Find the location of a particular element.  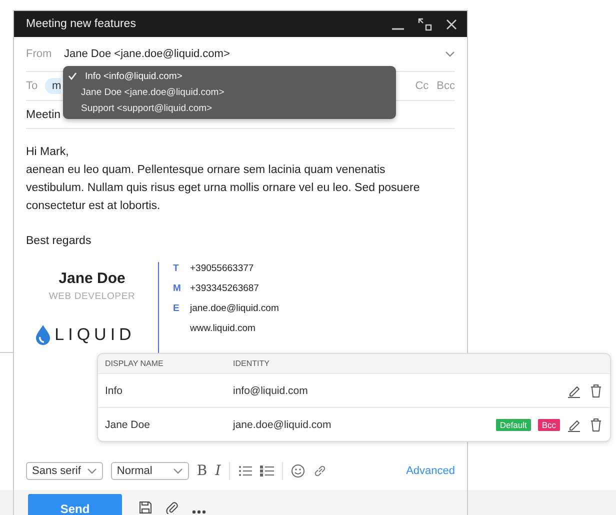

contact-value: www.liquid.com is located at coordinates (223, 329).